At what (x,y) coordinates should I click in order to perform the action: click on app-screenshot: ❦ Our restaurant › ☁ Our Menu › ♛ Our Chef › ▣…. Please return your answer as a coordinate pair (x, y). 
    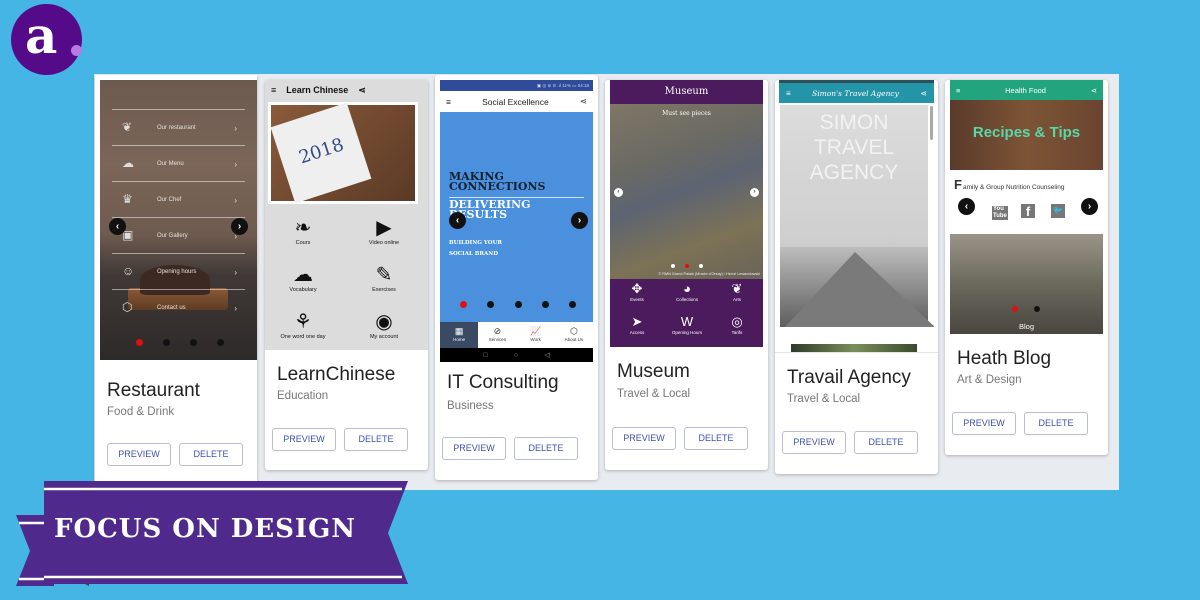
    Looking at the image, I should click on (178, 220).